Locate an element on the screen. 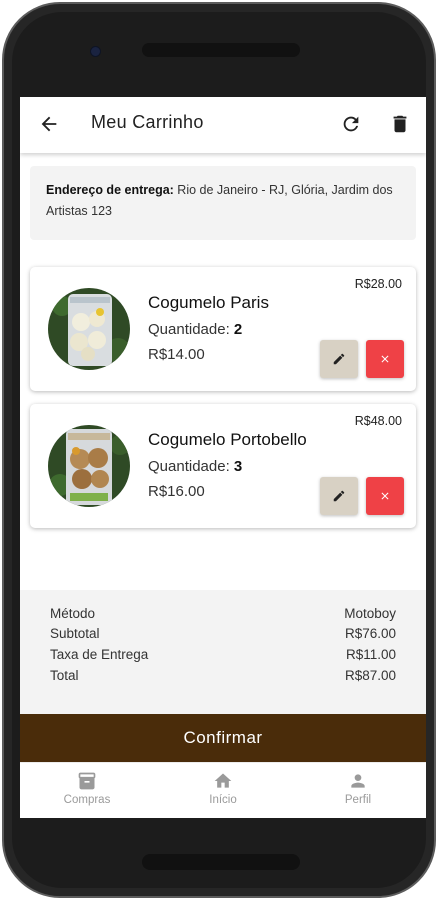 The height and width of the screenshot is (900, 438). method-value: Motoboy is located at coordinates (370, 613).